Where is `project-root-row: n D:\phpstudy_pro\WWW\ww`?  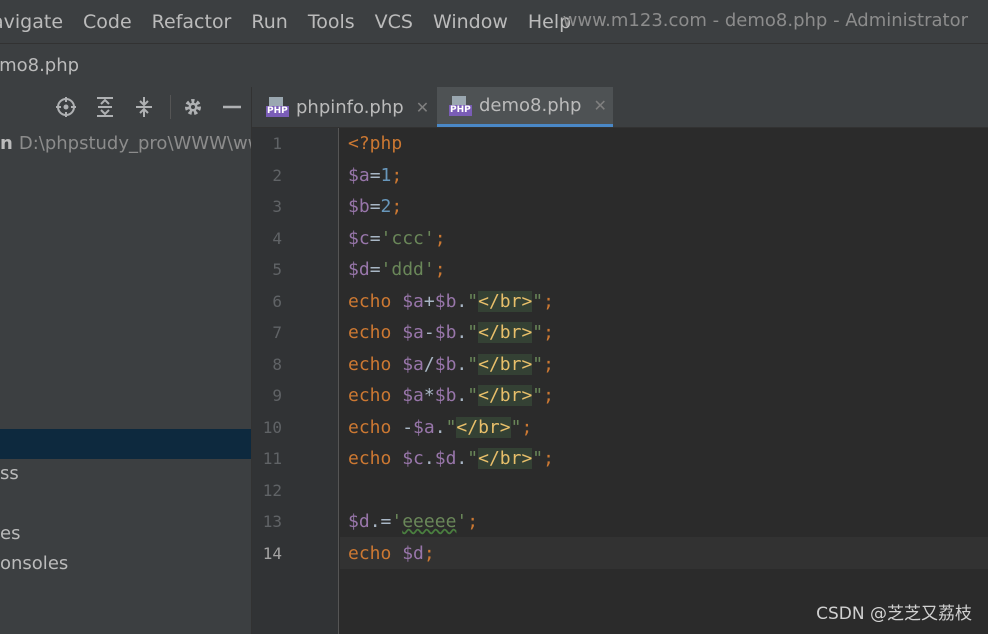 project-root-row: n D:\phpstudy_pro\WWW\ww is located at coordinates (125, 144).